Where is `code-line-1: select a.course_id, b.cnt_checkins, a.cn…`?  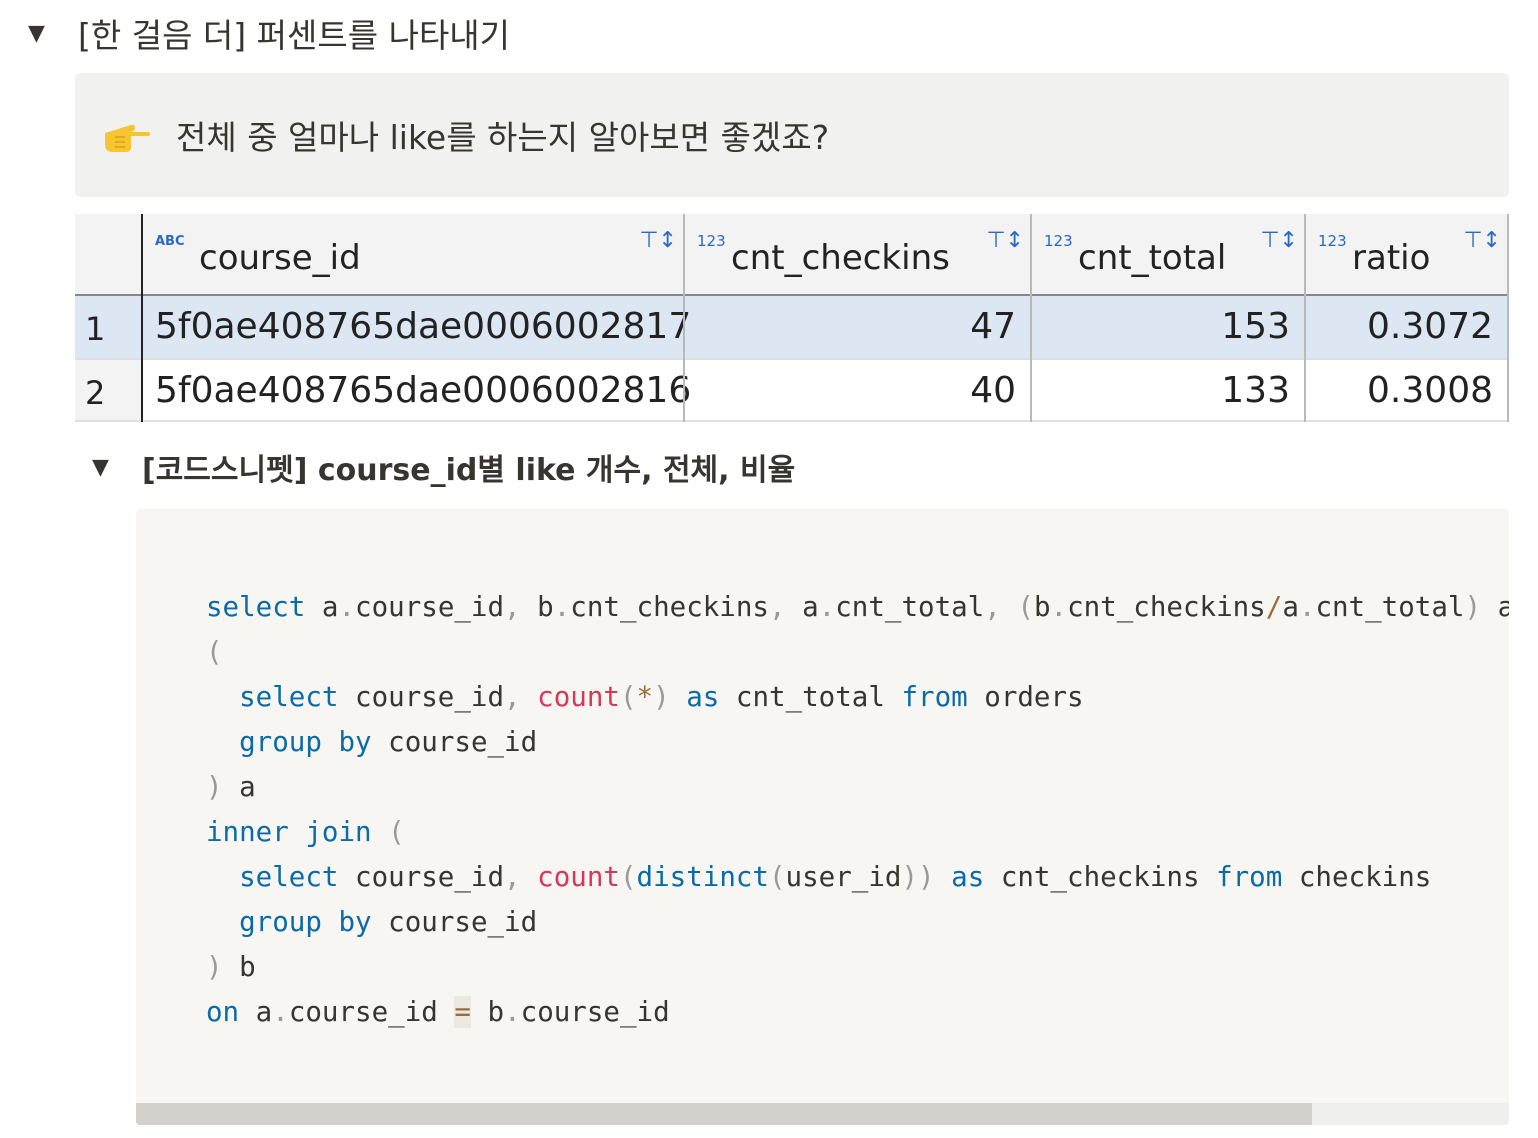 code-line-1: select a.course_id, b.cnt_checkins, a.cn… is located at coordinates (857, 607).